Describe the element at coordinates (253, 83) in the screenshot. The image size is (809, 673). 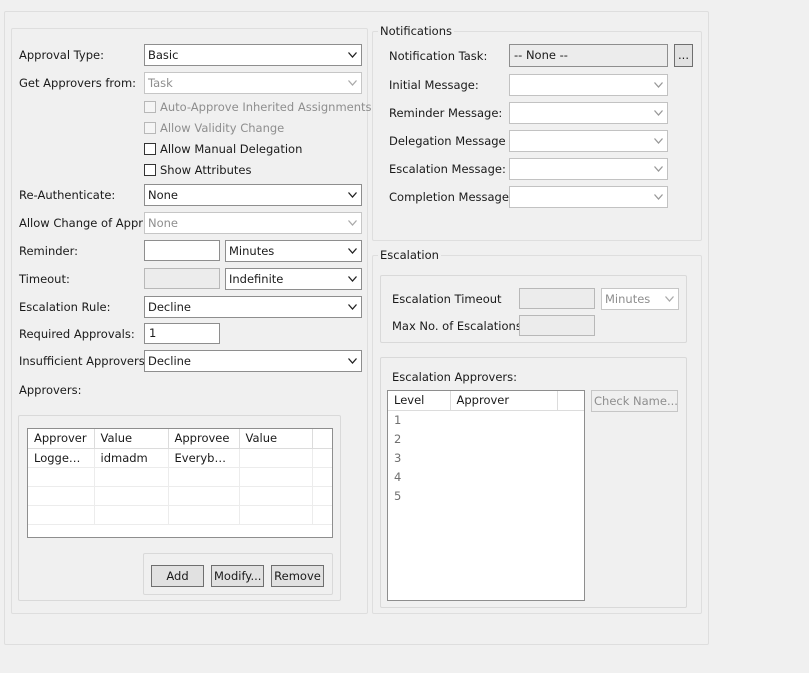
I see `get-approvers-select: Task` at that location.